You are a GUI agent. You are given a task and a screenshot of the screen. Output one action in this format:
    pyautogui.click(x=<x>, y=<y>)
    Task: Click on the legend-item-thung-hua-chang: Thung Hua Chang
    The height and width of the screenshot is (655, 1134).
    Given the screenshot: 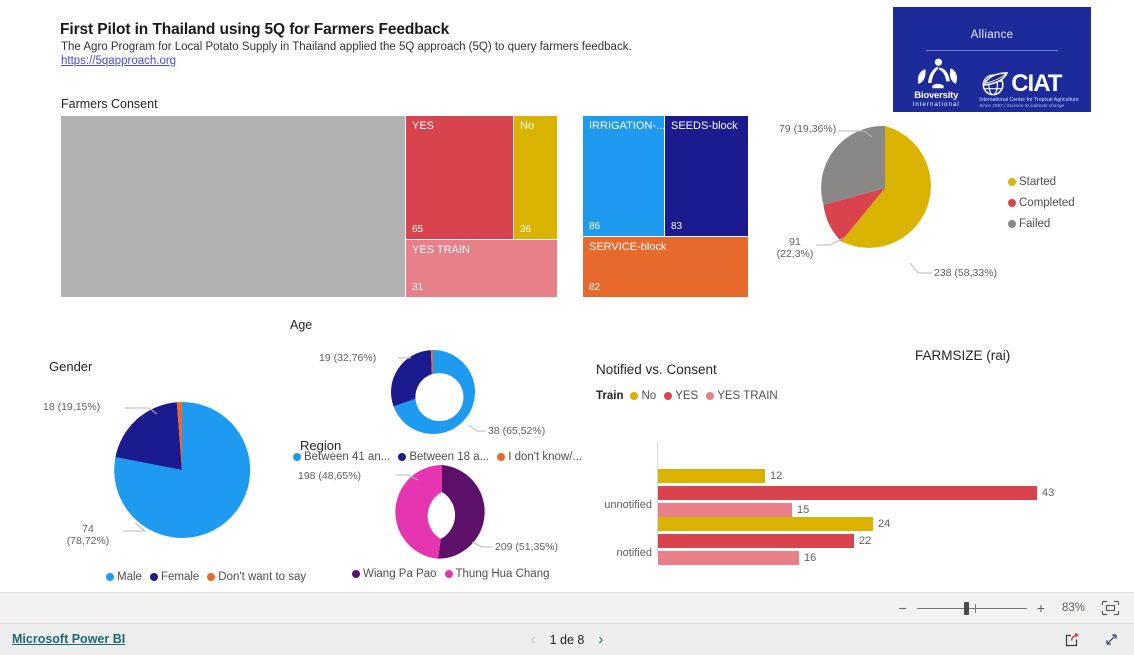 What is the action you would take?
    pyautogui.click(x=497, y=574)
    